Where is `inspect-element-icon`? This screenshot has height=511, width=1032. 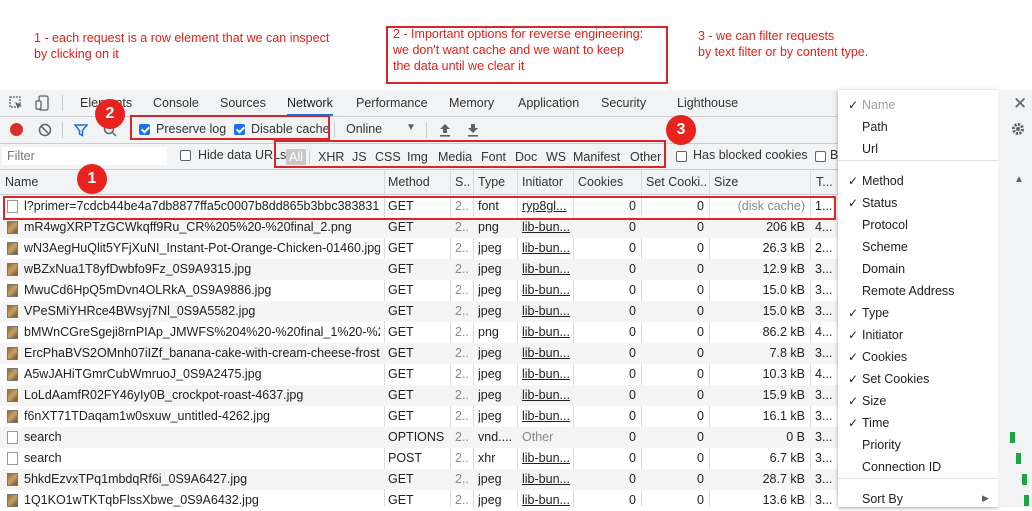
inspect-element-icon is located at coordinates (16, 103).